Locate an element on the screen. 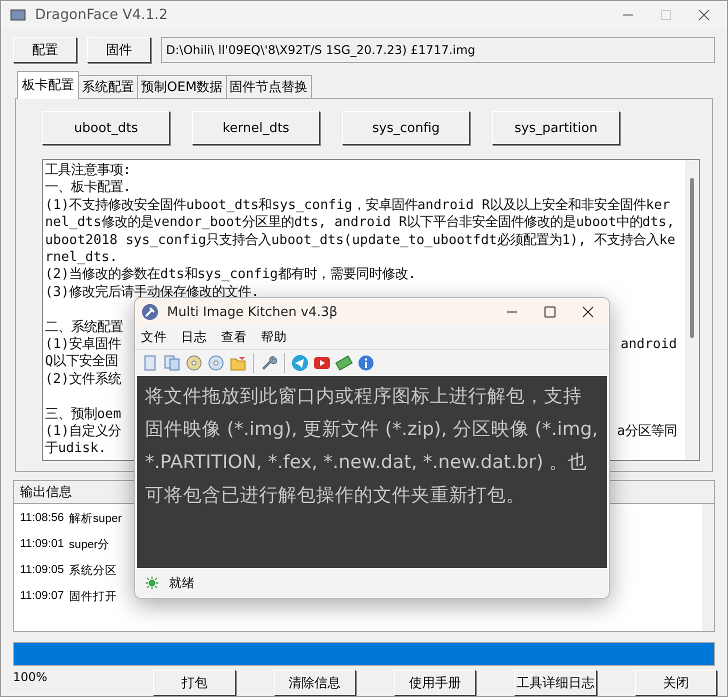 Image resolution: width=728 pixels, height=697 pixels. action-button: 使用手册 is located at coordinates (435, 683).